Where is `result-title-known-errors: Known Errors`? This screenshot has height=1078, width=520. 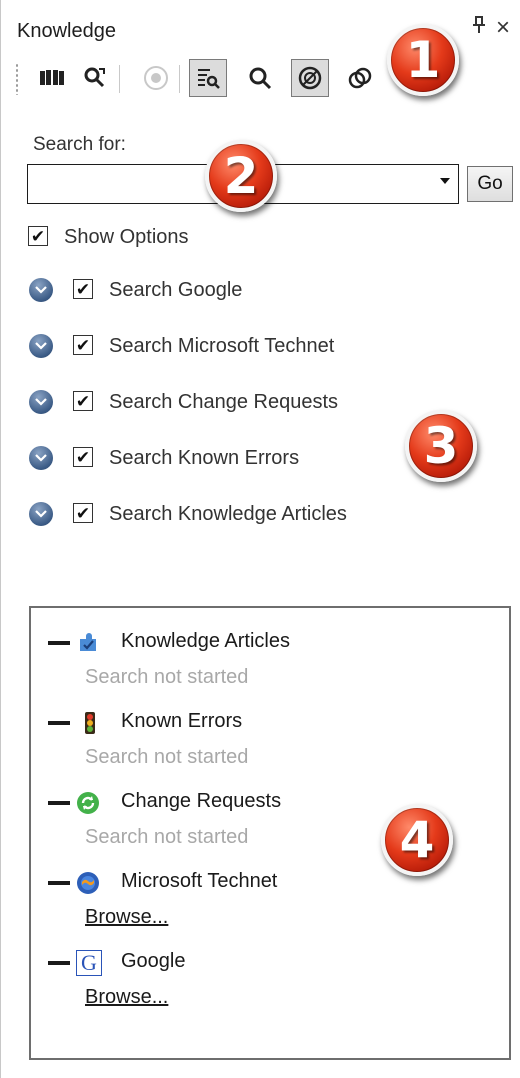 result-title-known-errors: Known Errors is located at coordinates (181, 721).